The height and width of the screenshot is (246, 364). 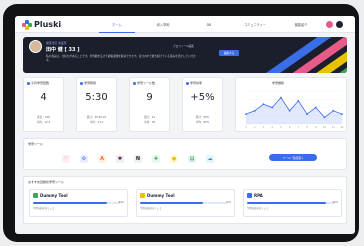 What do you see at coordinates (202, 117) in the screenshot?
I see `stat-total: 累計：68%` at bounding box center [202, 117].